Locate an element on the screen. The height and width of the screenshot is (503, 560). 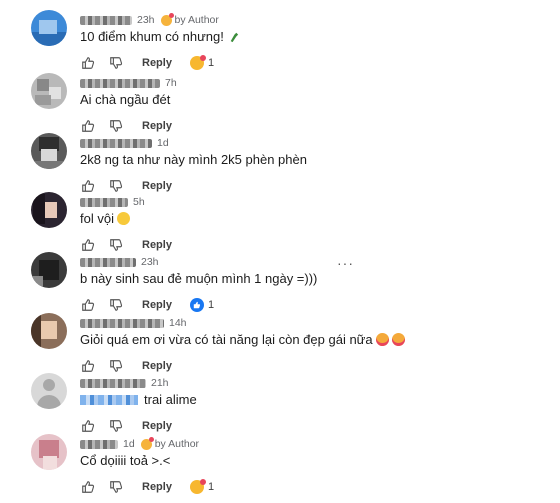
comment-meta: 23h by Author is located at coordinates (149, 19).